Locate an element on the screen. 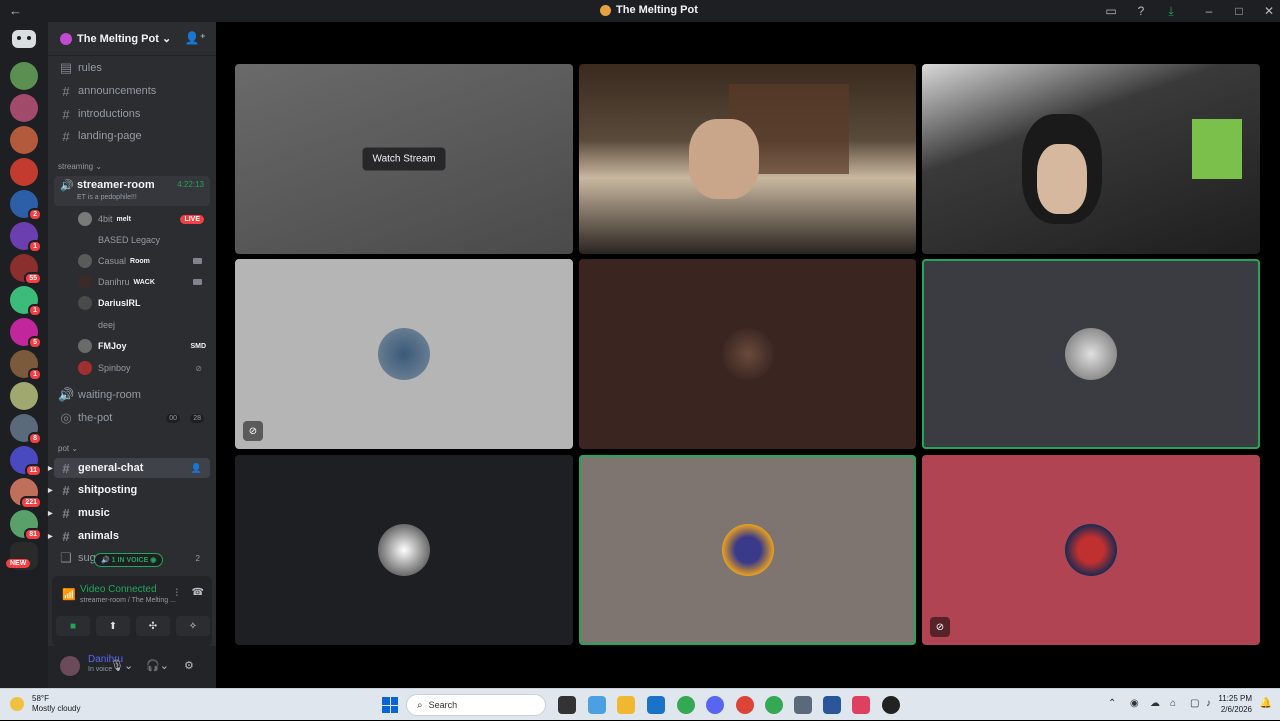 This screenshot has height=721, width=1280. word-icon is located at coordinates (832, 705).